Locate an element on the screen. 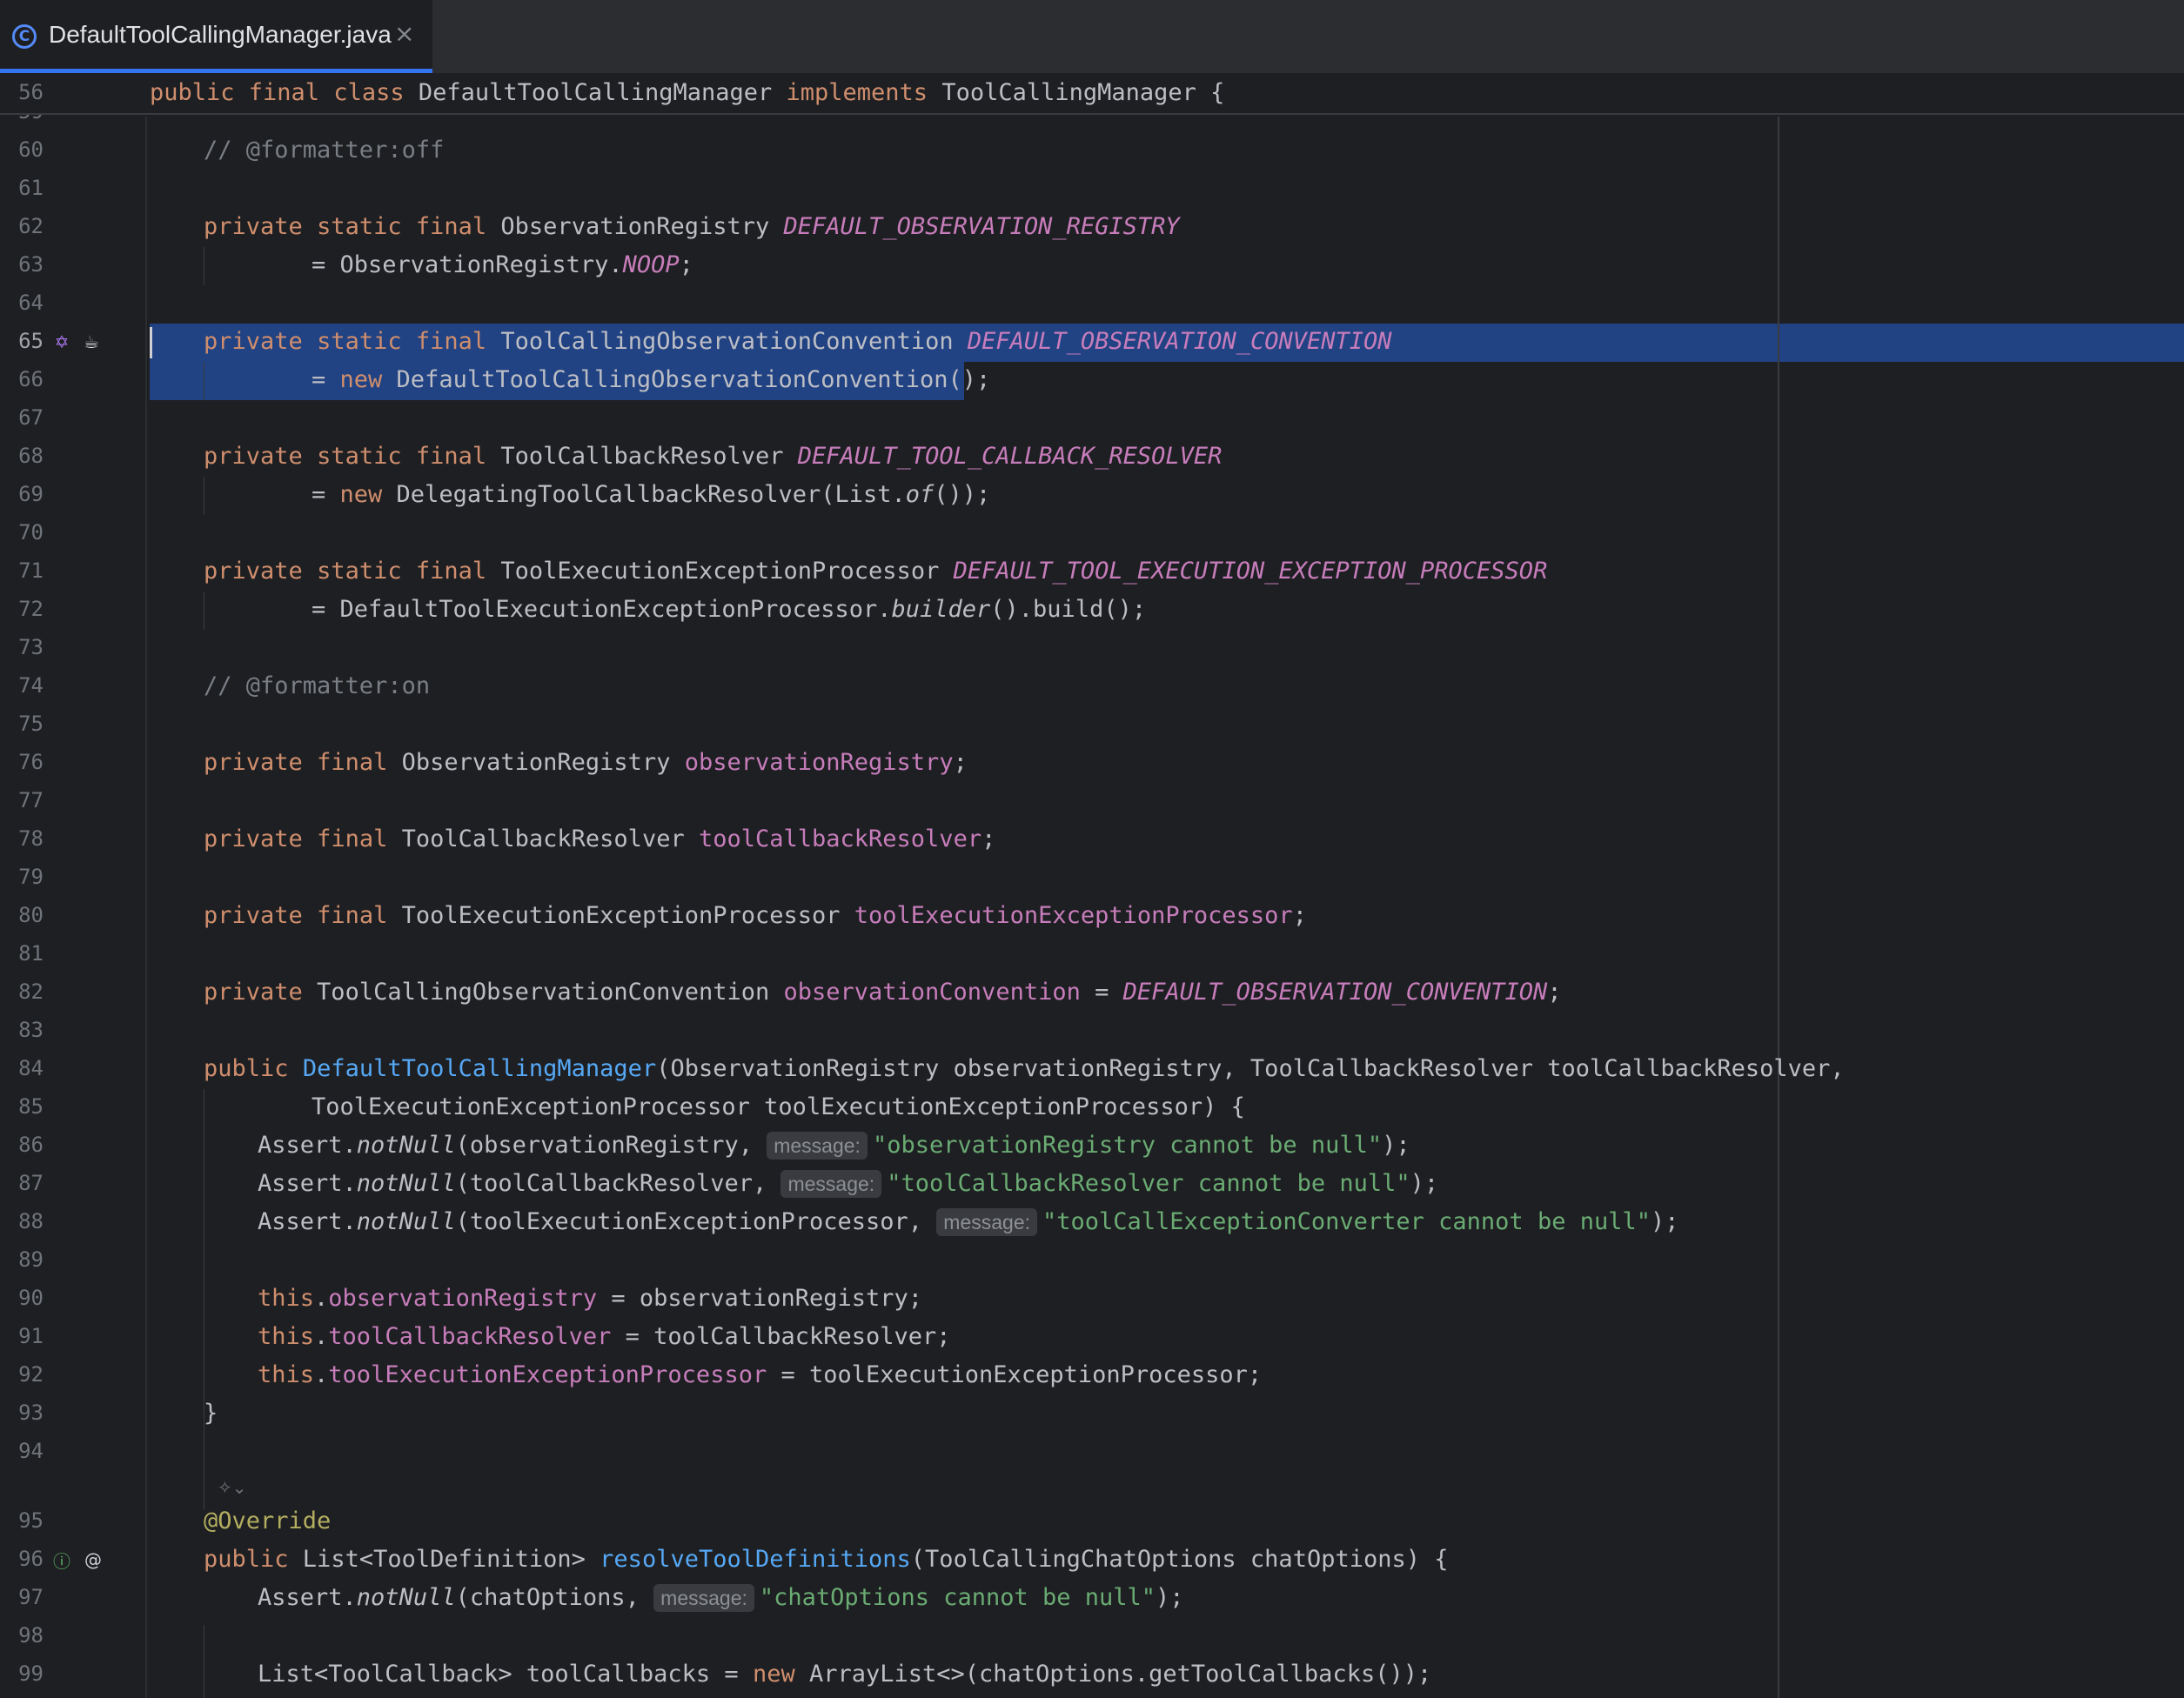  line-number: 90 is located at coordinates (31, 1298).